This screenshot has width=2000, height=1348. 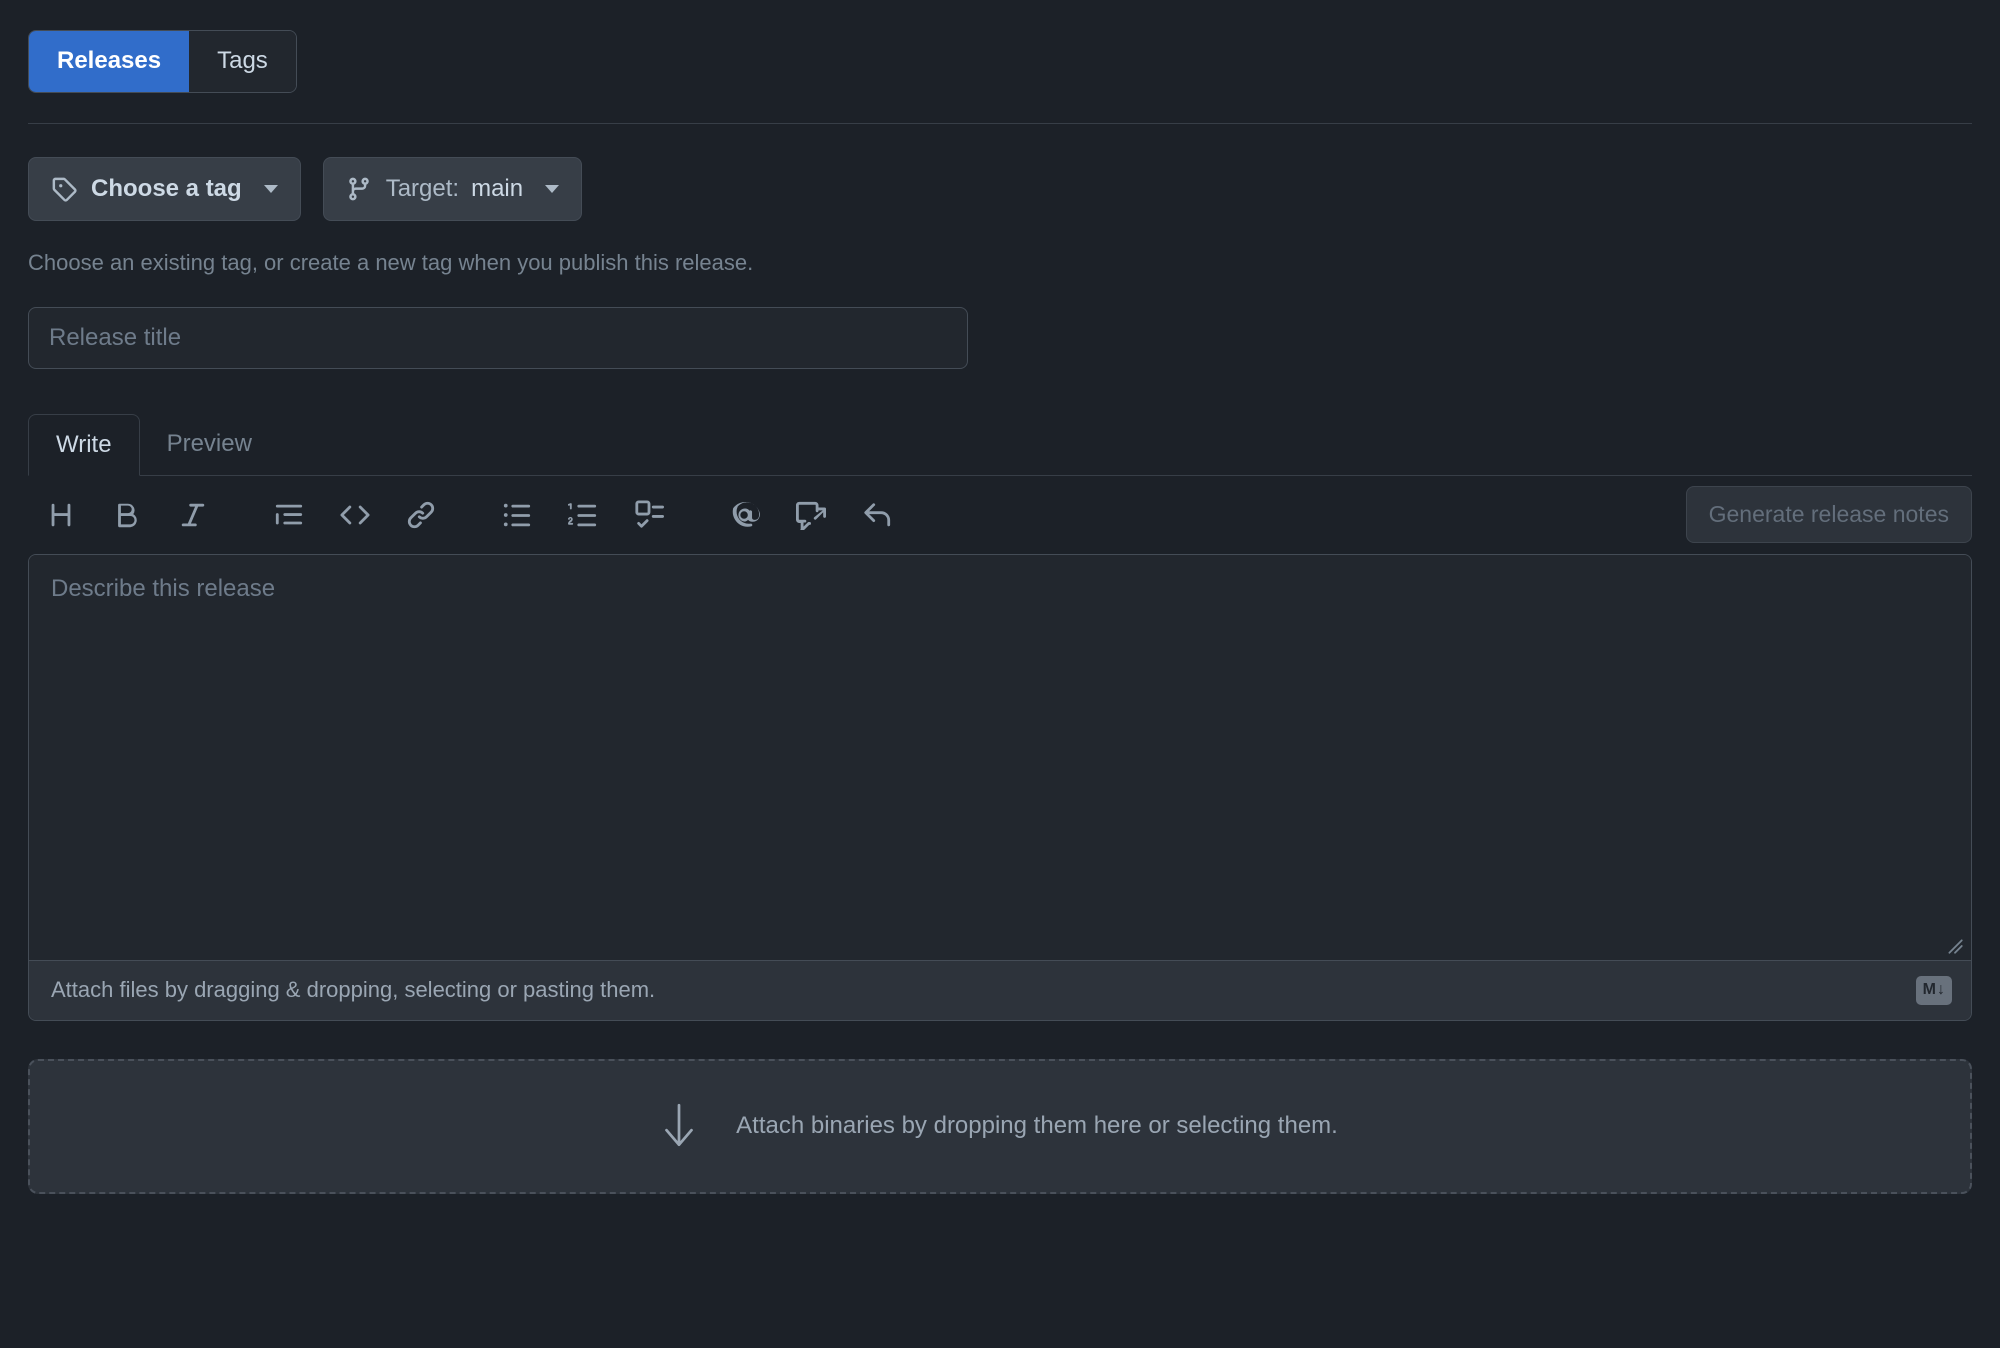 I want to click on release-title-input, so click(x=498, y=337).